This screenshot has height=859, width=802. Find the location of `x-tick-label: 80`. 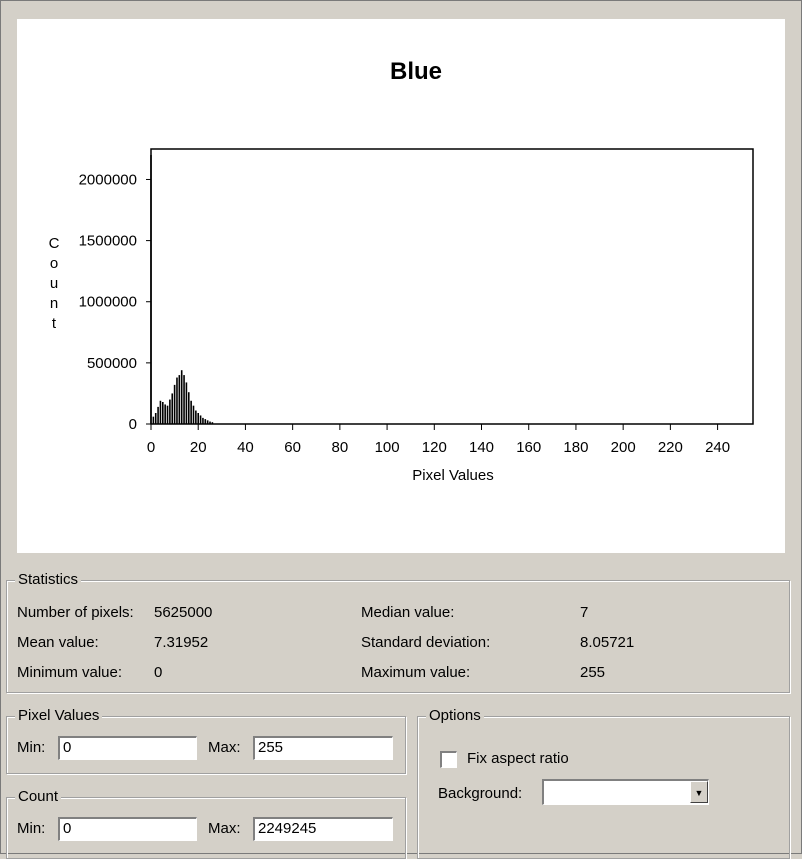

x-tick-label: 80 is located at coordinates (340, 447).